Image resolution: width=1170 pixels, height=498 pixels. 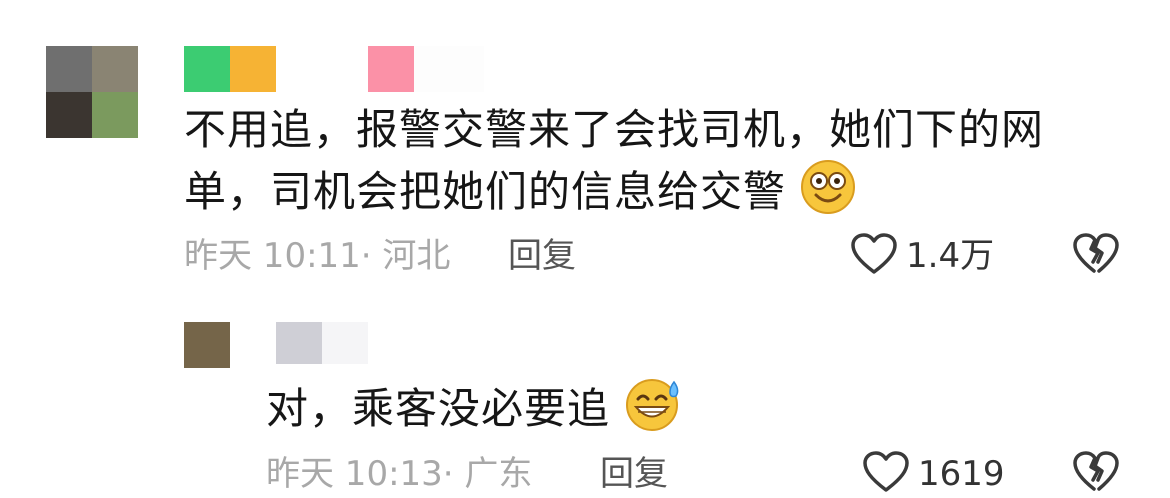 What do you see at coordinates (405, 256) in the screenshot?
I see `location: · 河北` at bounding box center [405, 256].